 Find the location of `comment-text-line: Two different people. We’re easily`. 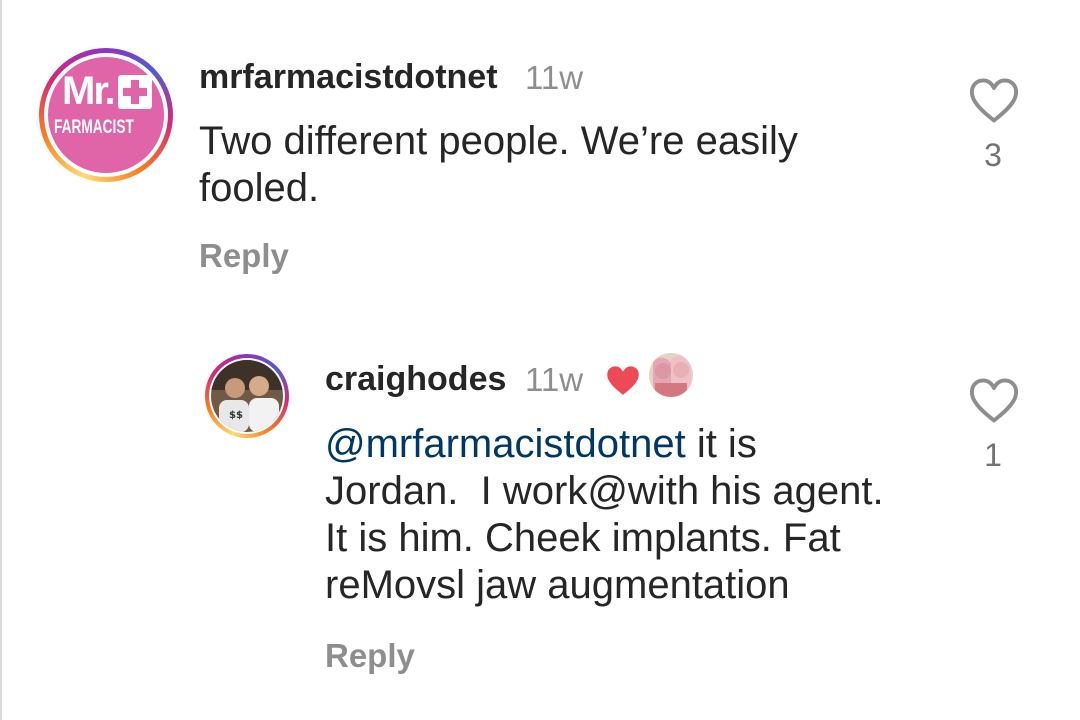

comment-text-line: Two different people. We’re easily is located at coordinates (498, 141).